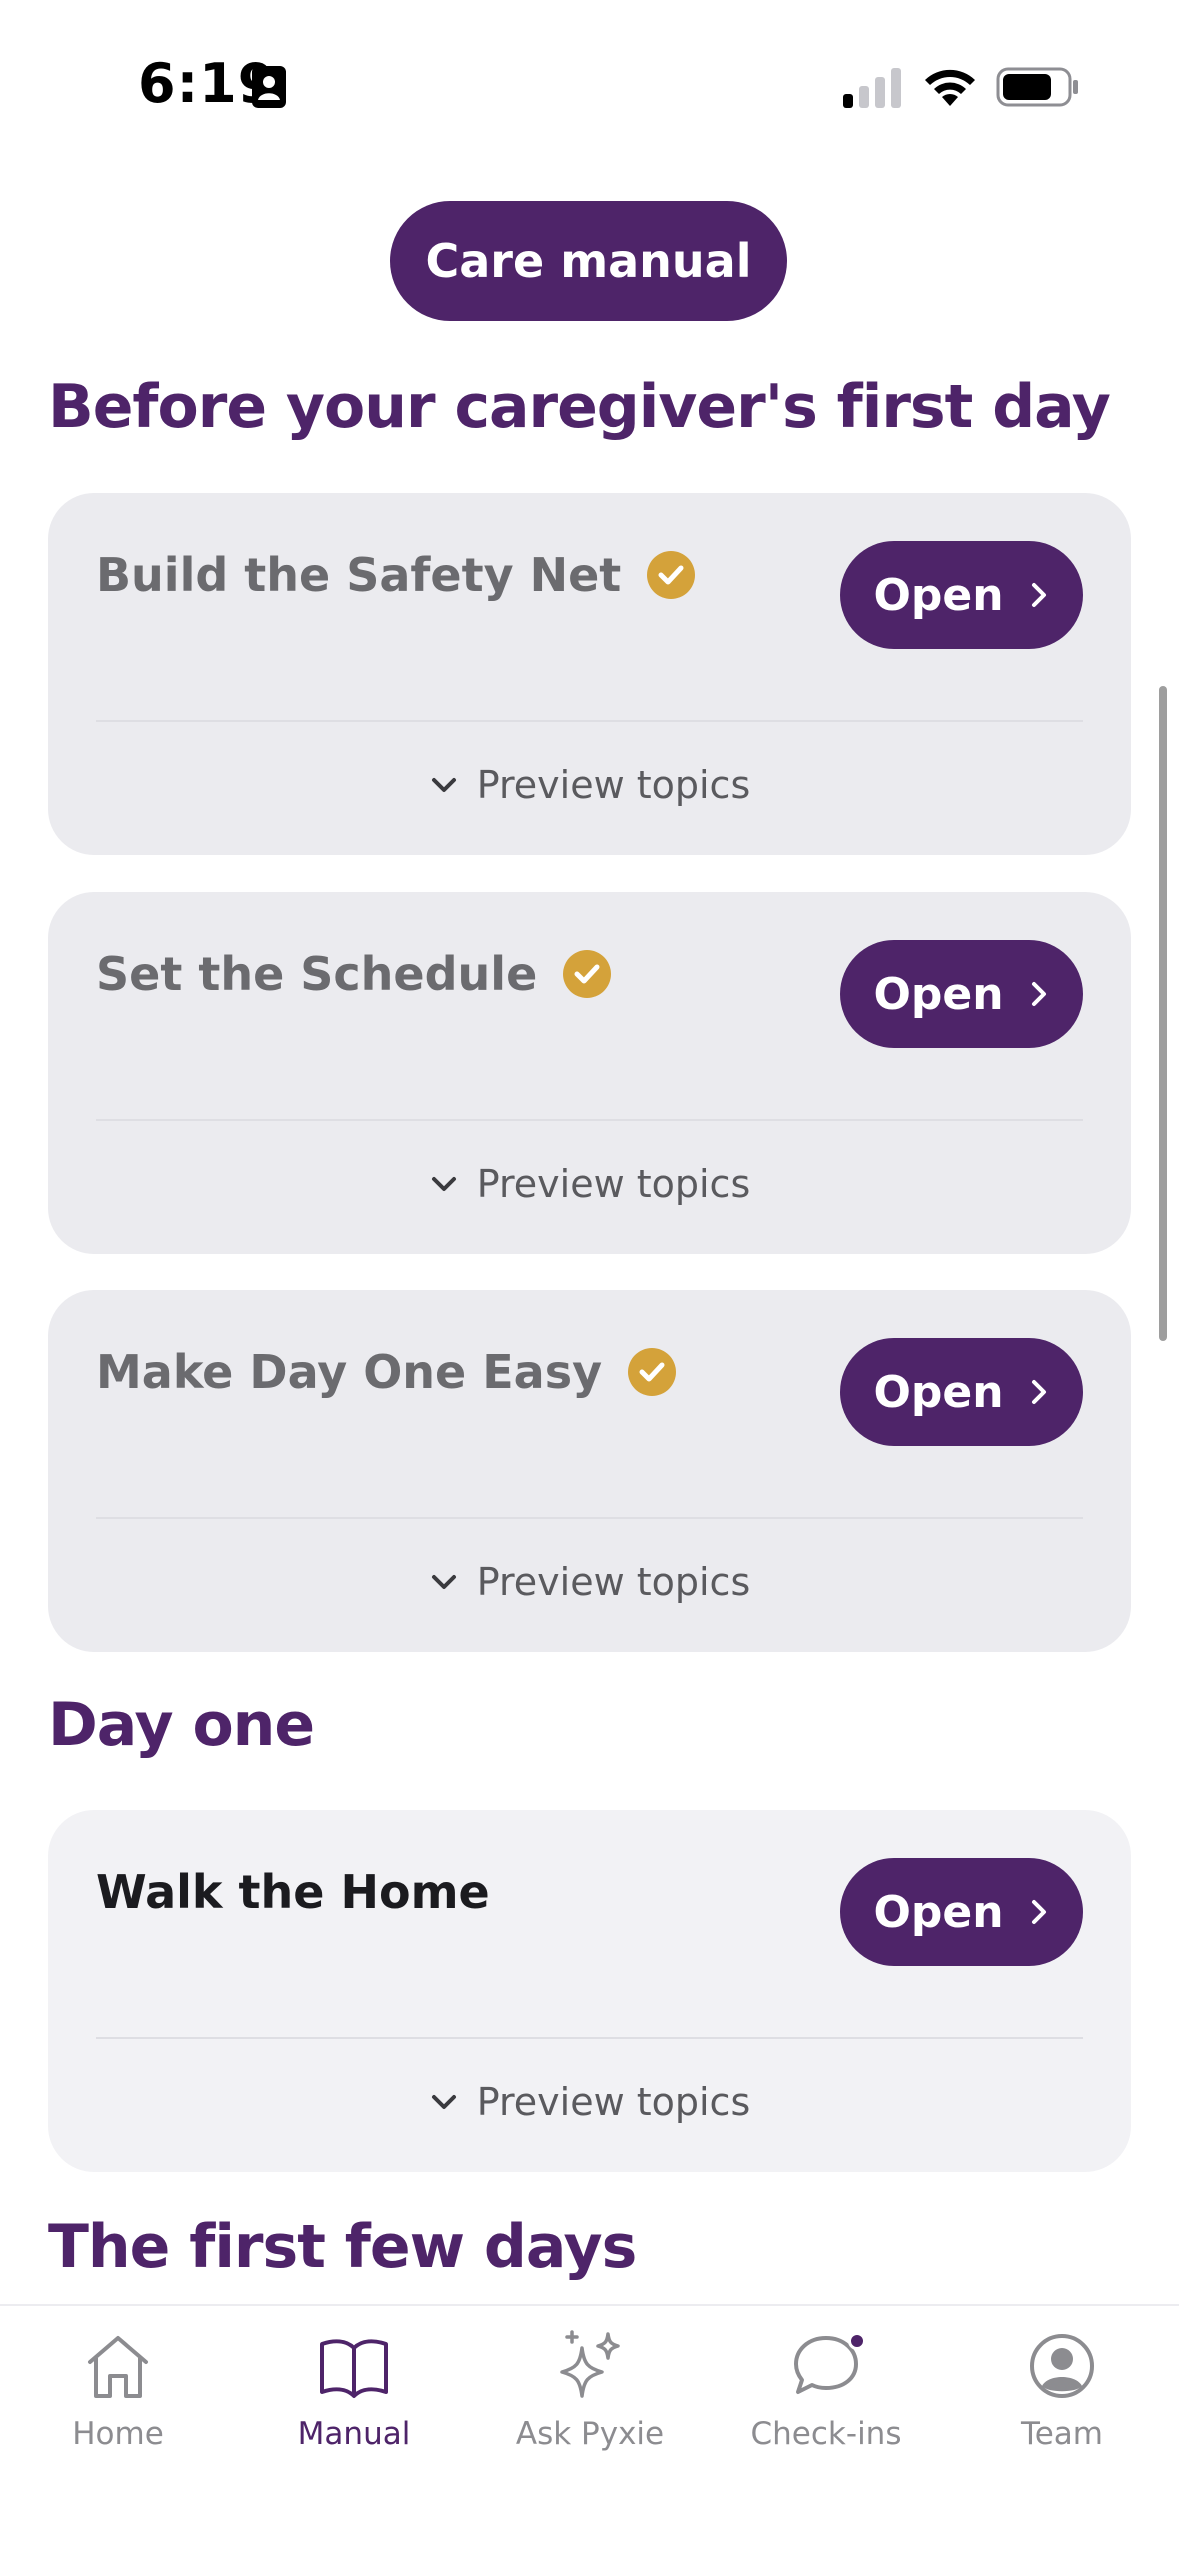 The height and width of the screenshot is (2556, 1179). I want to click on status-bar: 6:19, so click(589, 85).